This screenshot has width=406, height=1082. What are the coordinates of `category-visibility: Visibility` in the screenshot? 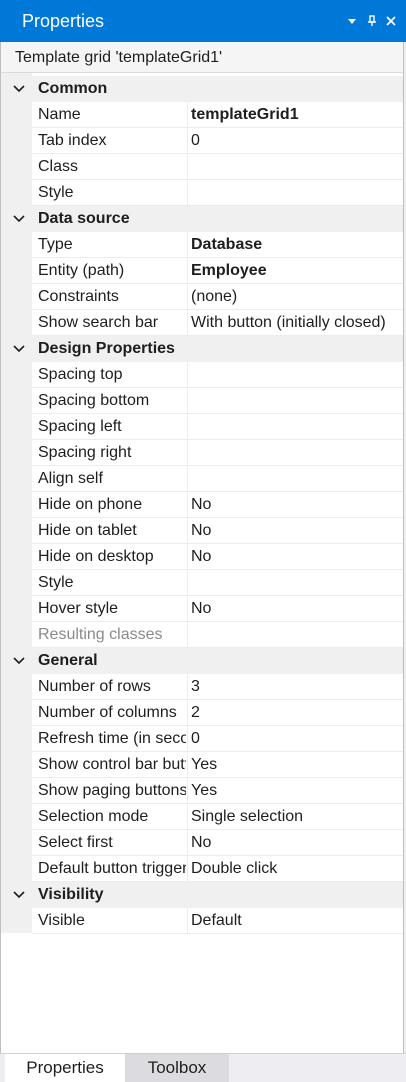 It's located at (202, 895).